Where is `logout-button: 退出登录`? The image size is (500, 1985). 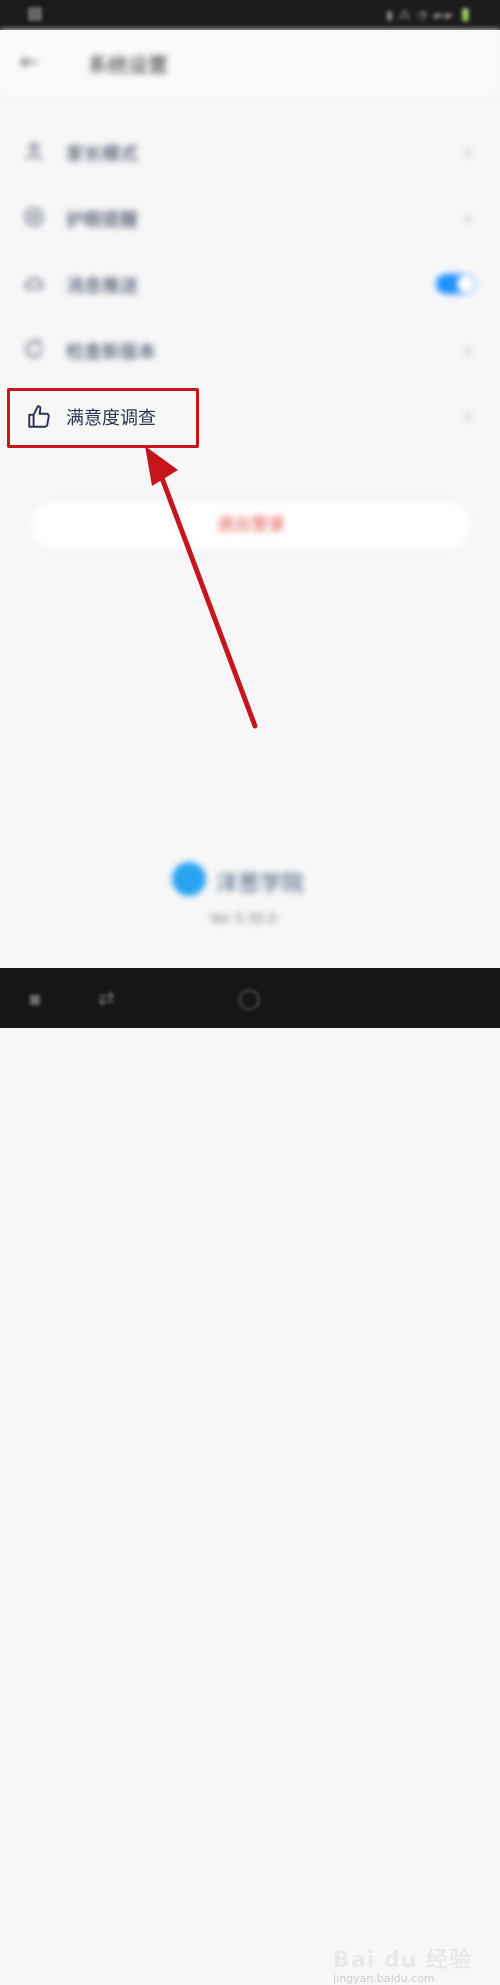
logout-button: 退出登录 is located at coordinates (251, 525).